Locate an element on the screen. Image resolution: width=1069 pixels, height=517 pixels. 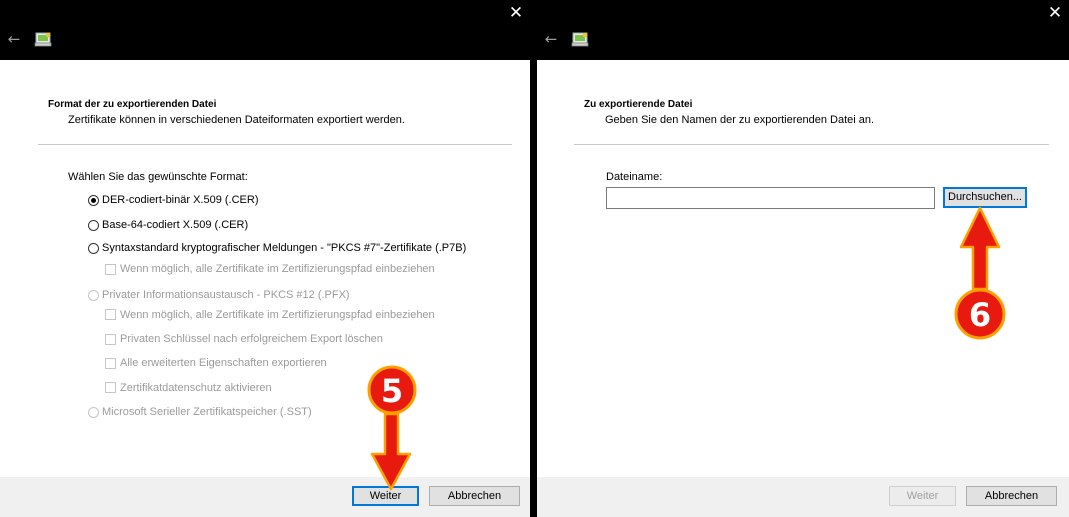
step-badge-number: 5 is located at coordinates (392, 391).